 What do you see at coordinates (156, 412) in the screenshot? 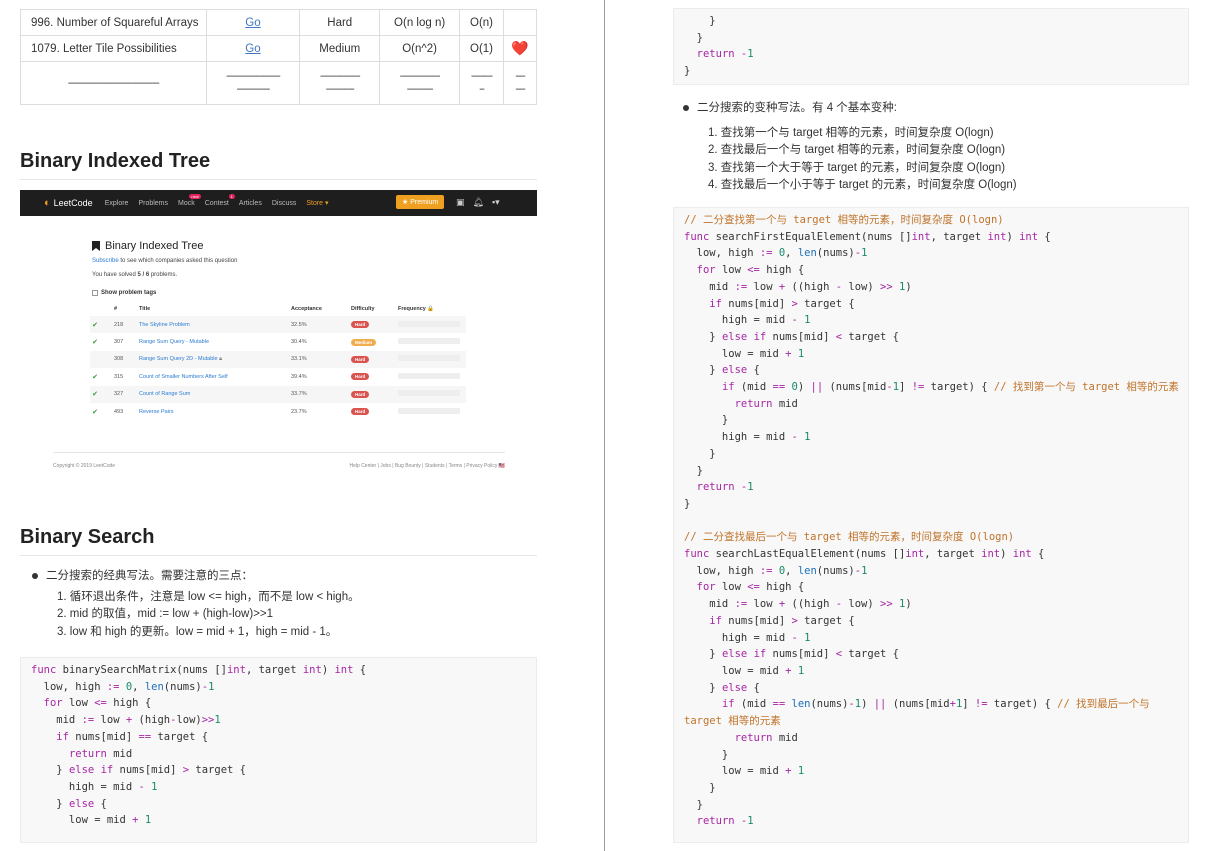
I see `problem-title: Reverse Pairs` at bounding box center [156, 412].